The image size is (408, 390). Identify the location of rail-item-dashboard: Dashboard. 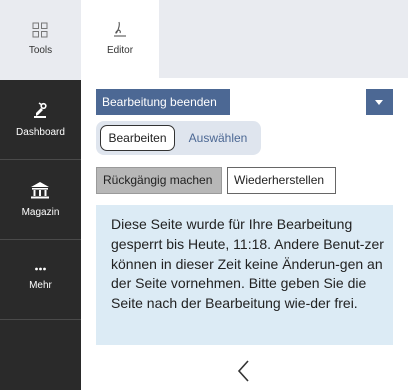
(40, 120).